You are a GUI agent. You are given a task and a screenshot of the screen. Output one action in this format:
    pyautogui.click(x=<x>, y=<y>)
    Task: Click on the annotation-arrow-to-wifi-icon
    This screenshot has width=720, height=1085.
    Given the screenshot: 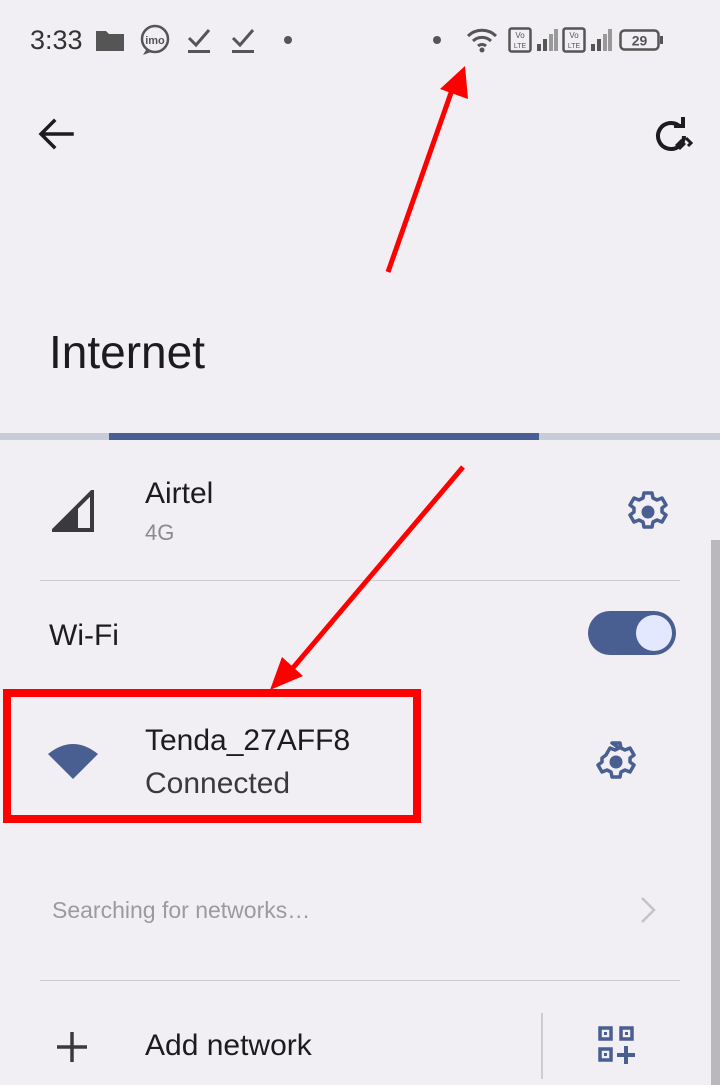 What is the action you would take?
    pyautogui.click(x=426, y=169)
    